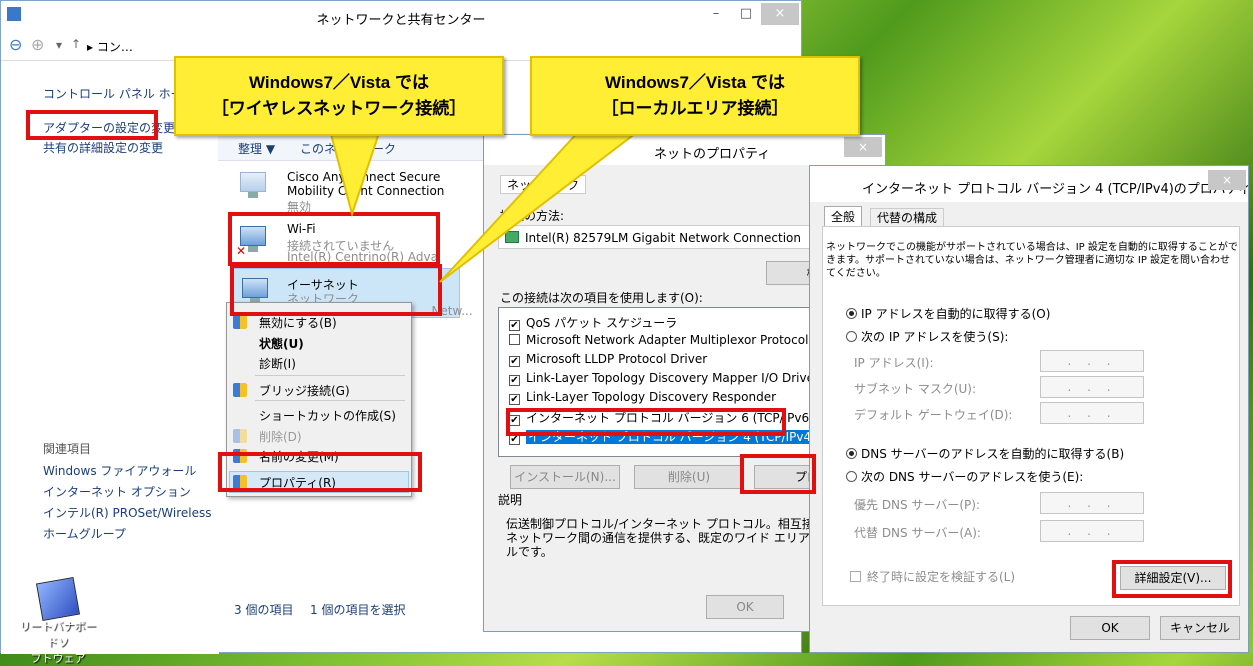 The height and width of the screenshot is (666, 1253). What do you see at coordinates (695, 96) in the screenshot?
I see `callout-local: Windows7／Vista では ［ローカルエリア接続］` at bounding box center [695, 96].